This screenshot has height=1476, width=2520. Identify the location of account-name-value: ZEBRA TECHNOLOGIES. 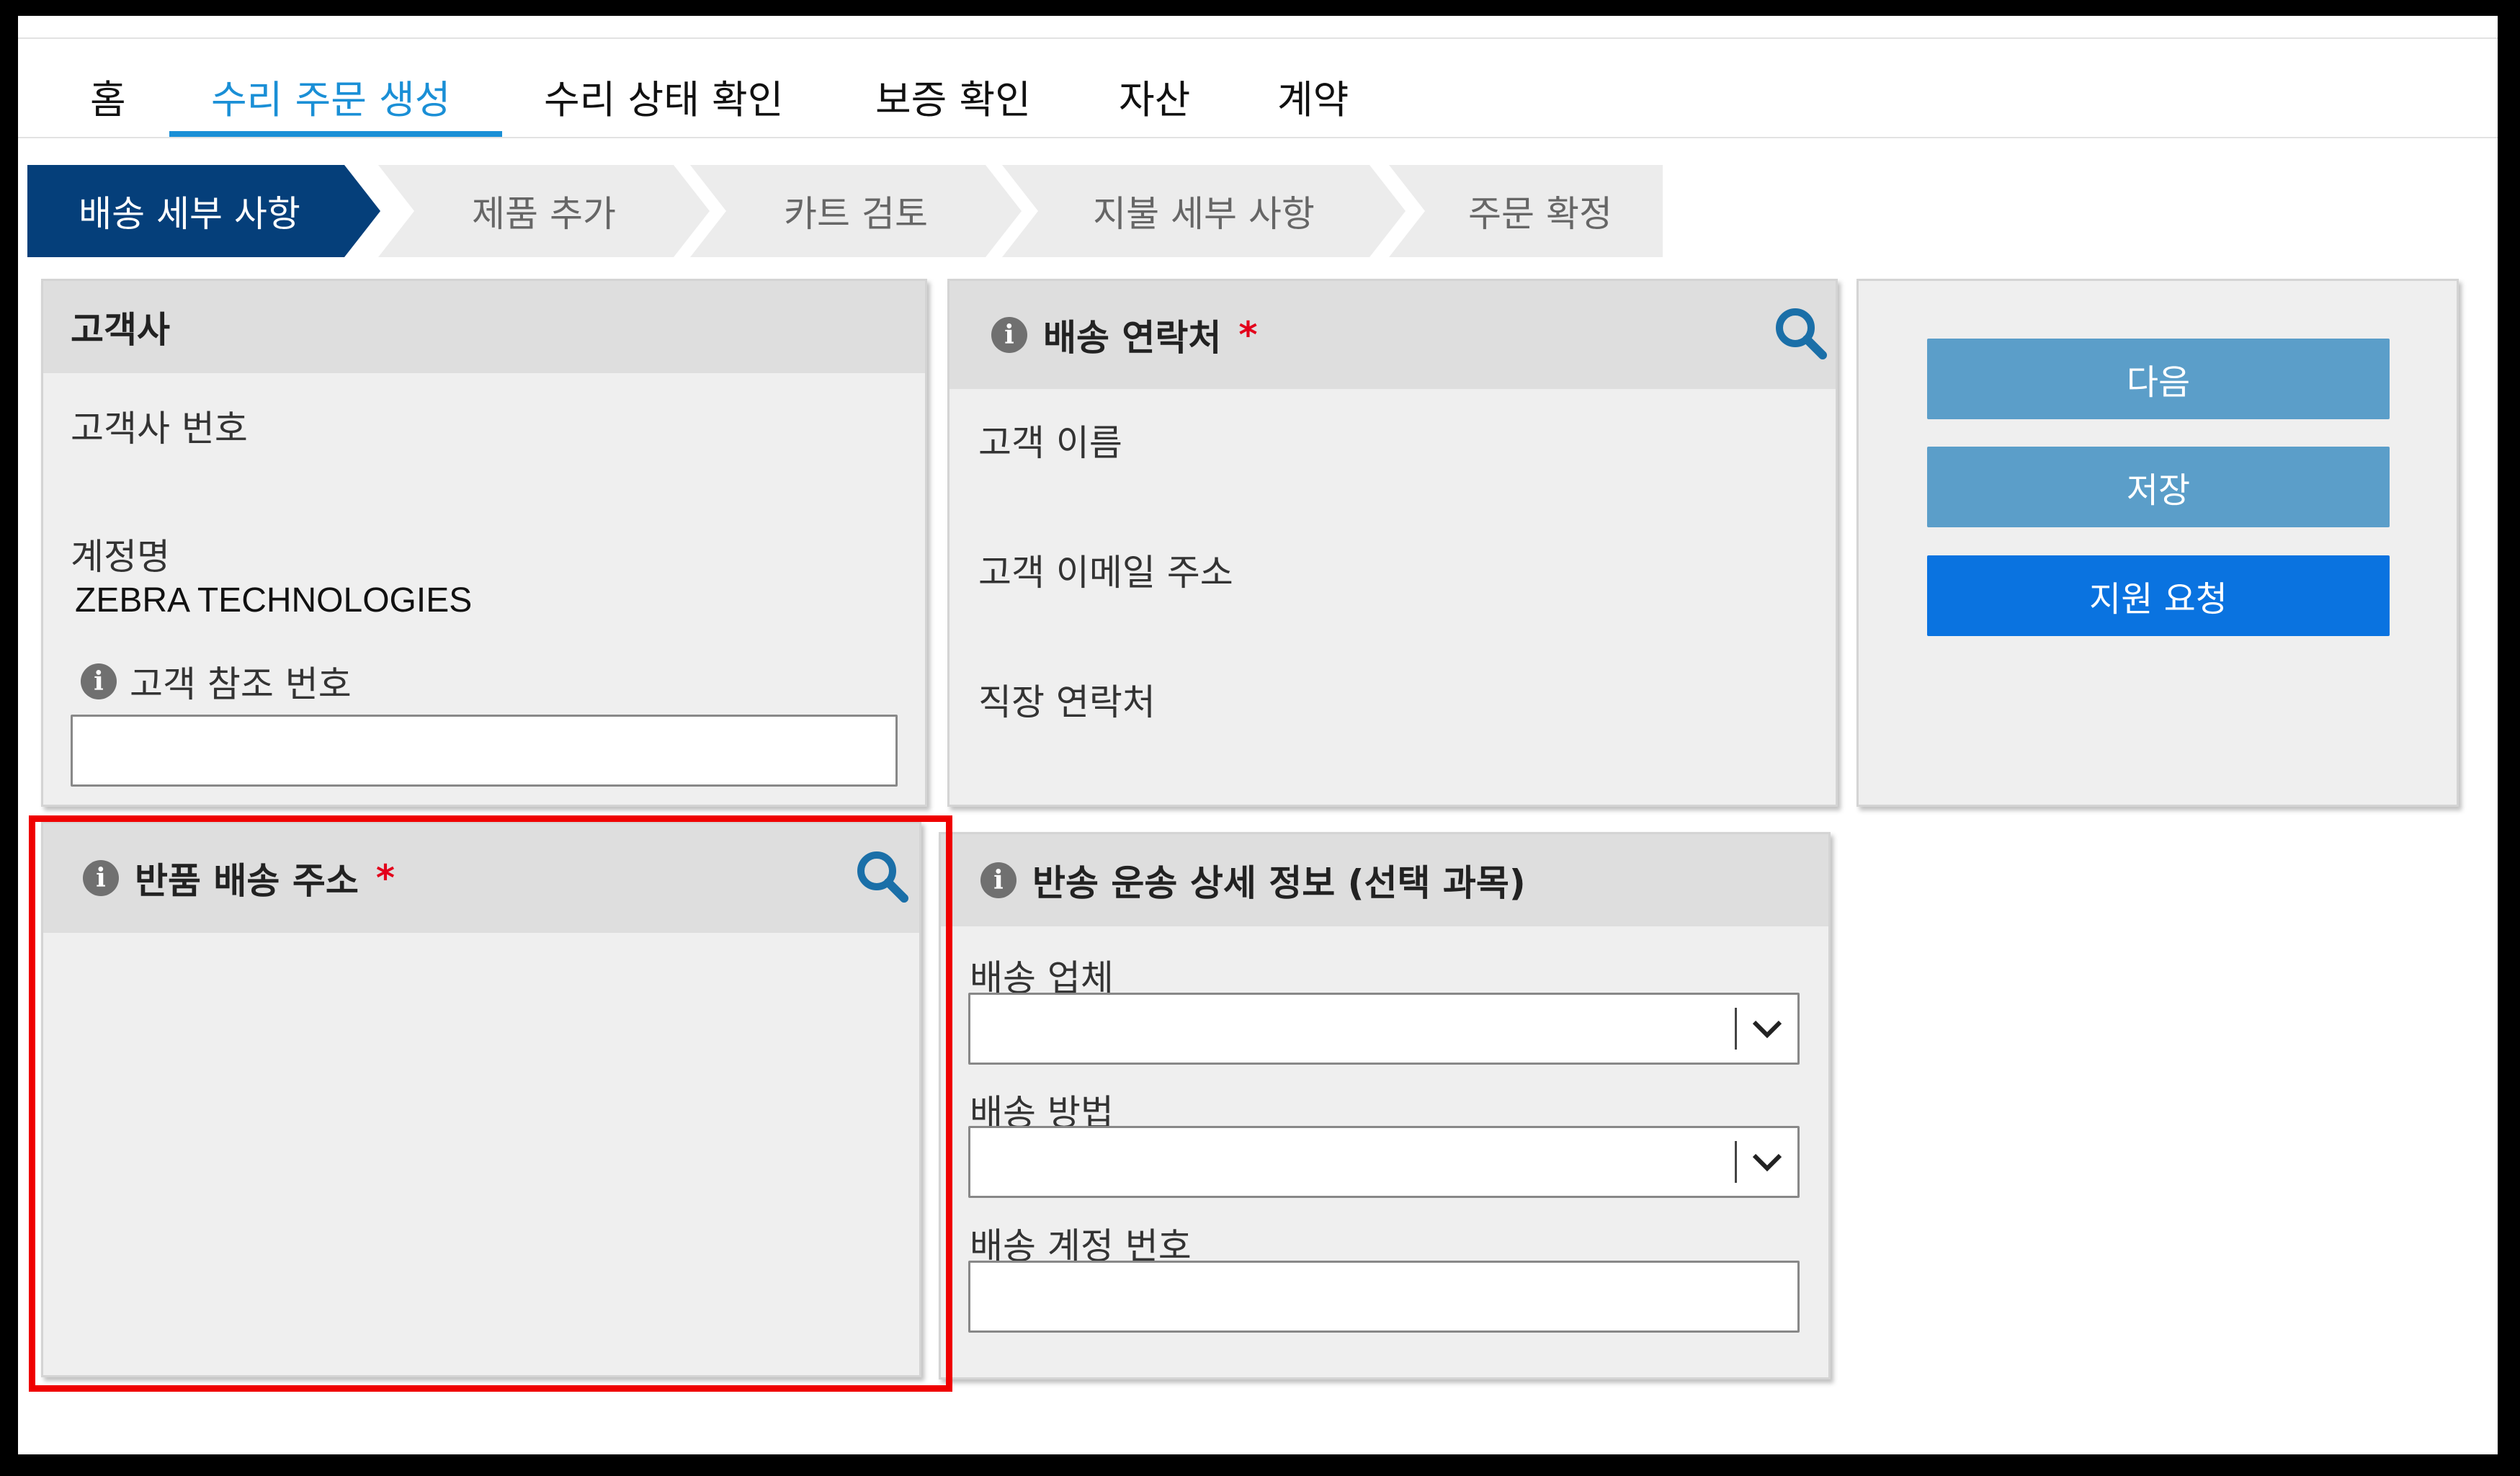
(274, 600).